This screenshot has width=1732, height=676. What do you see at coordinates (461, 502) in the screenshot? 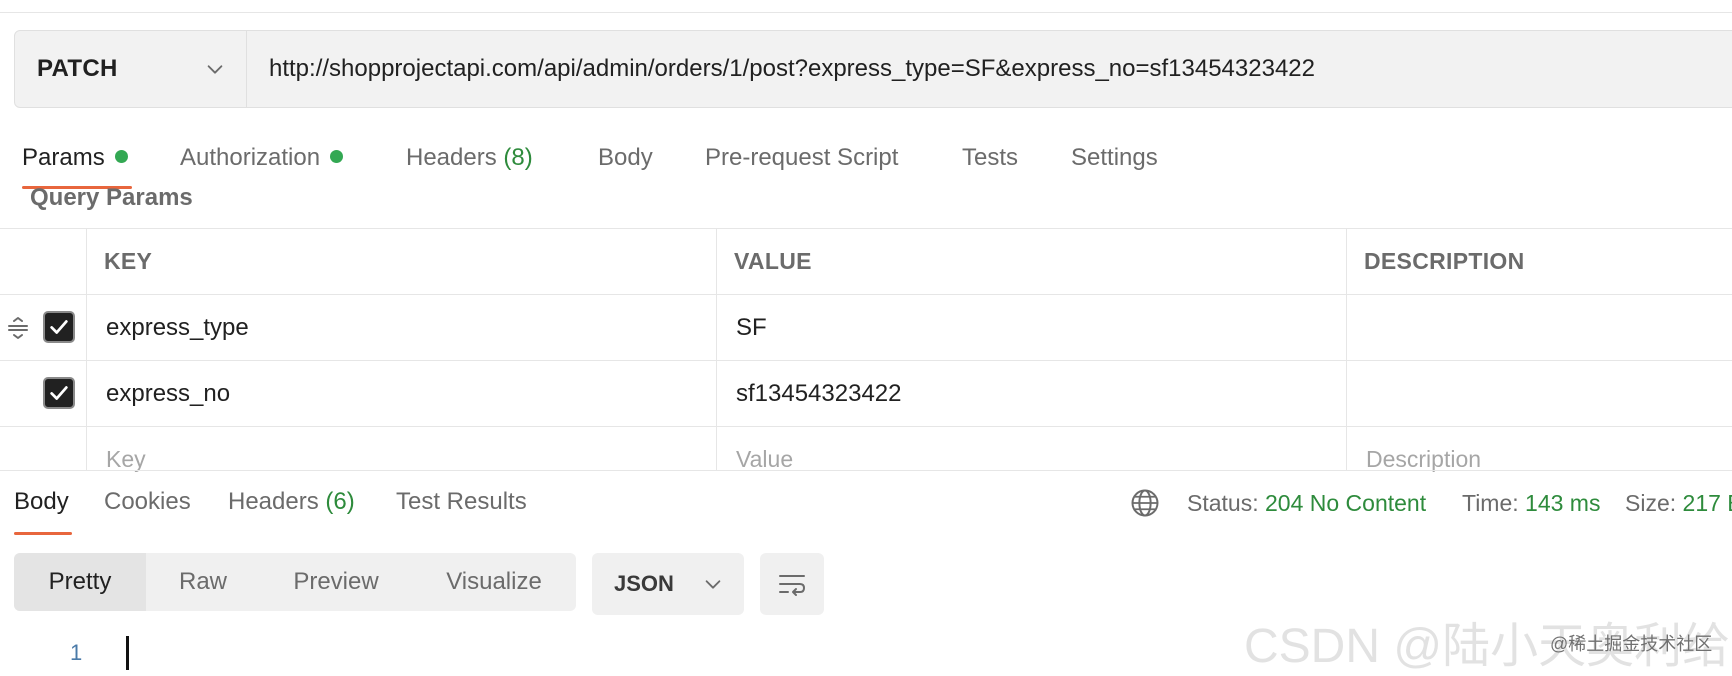
I see `response-tab-test-results: Test Results` at bounding box center [461, 502].